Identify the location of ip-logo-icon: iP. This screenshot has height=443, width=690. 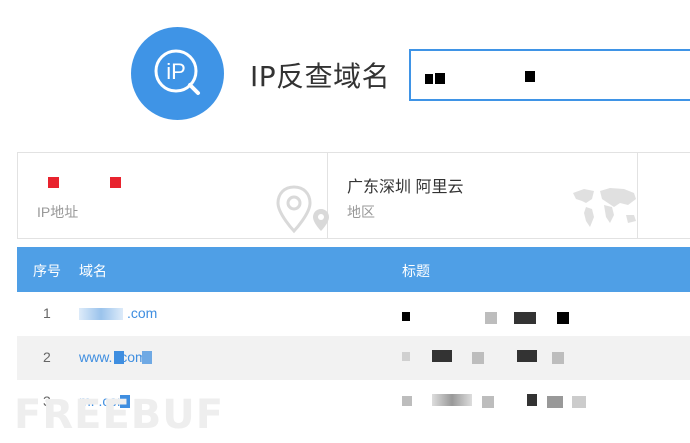
(177, 73).